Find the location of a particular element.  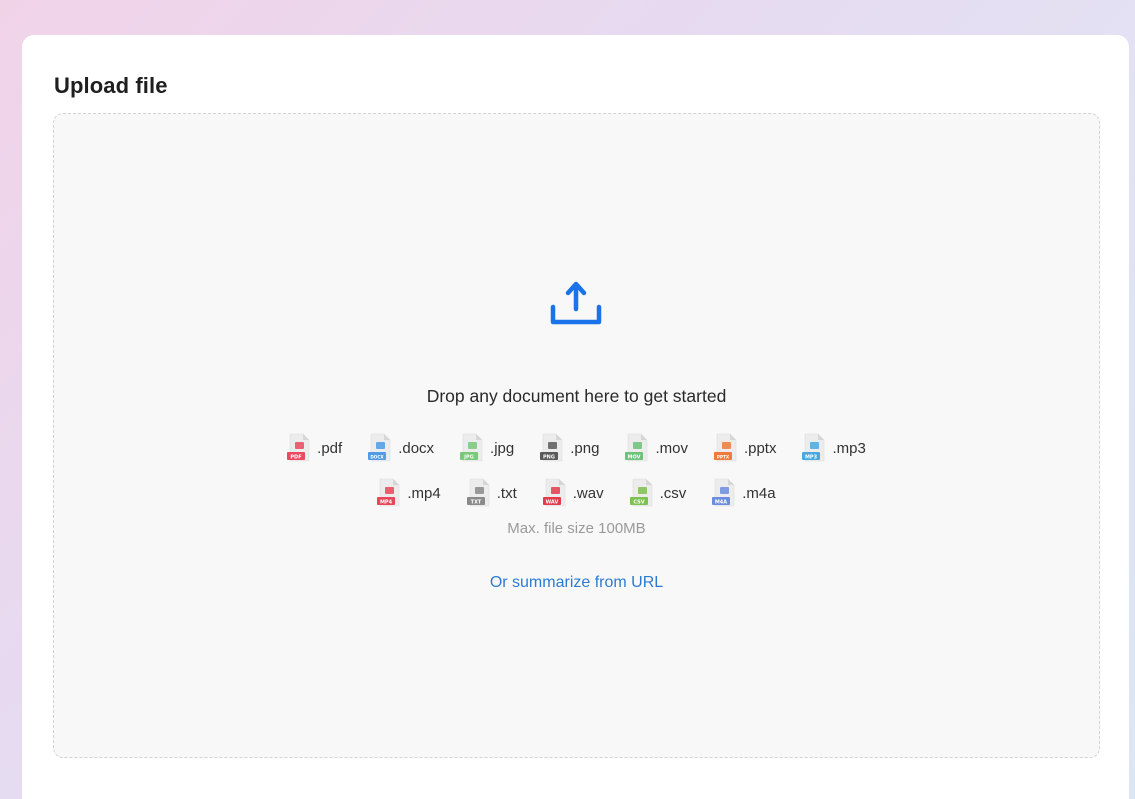

file-type-item: WAV .wav is located at coordinates (573, 493).